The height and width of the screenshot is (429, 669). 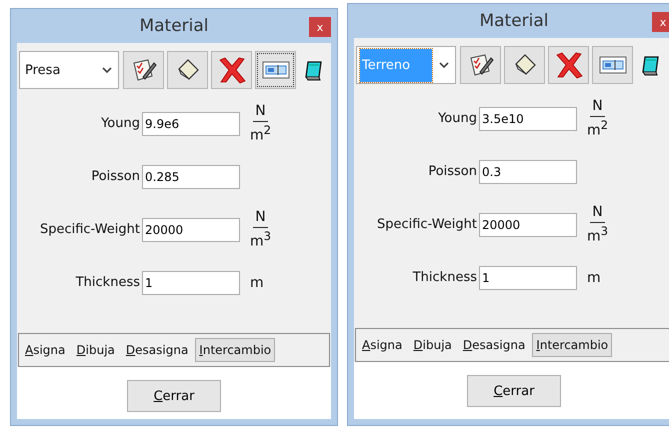 I want to click on property-field: 0.3, so click(x=528, y=172).